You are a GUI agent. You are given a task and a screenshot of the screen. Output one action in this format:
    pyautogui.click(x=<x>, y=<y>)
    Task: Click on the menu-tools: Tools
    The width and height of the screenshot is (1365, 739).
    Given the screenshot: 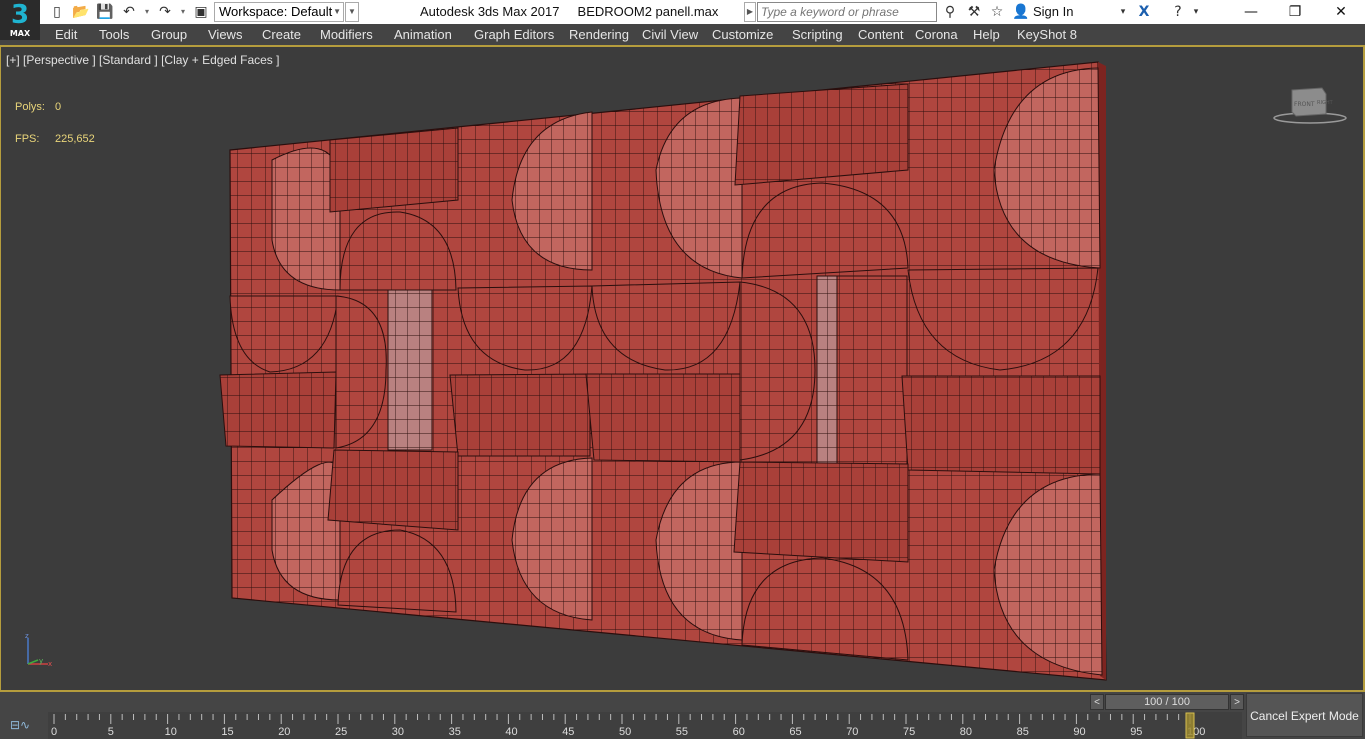 What is the action you would take?
    pyautogui.click(x=114, y=35)
    